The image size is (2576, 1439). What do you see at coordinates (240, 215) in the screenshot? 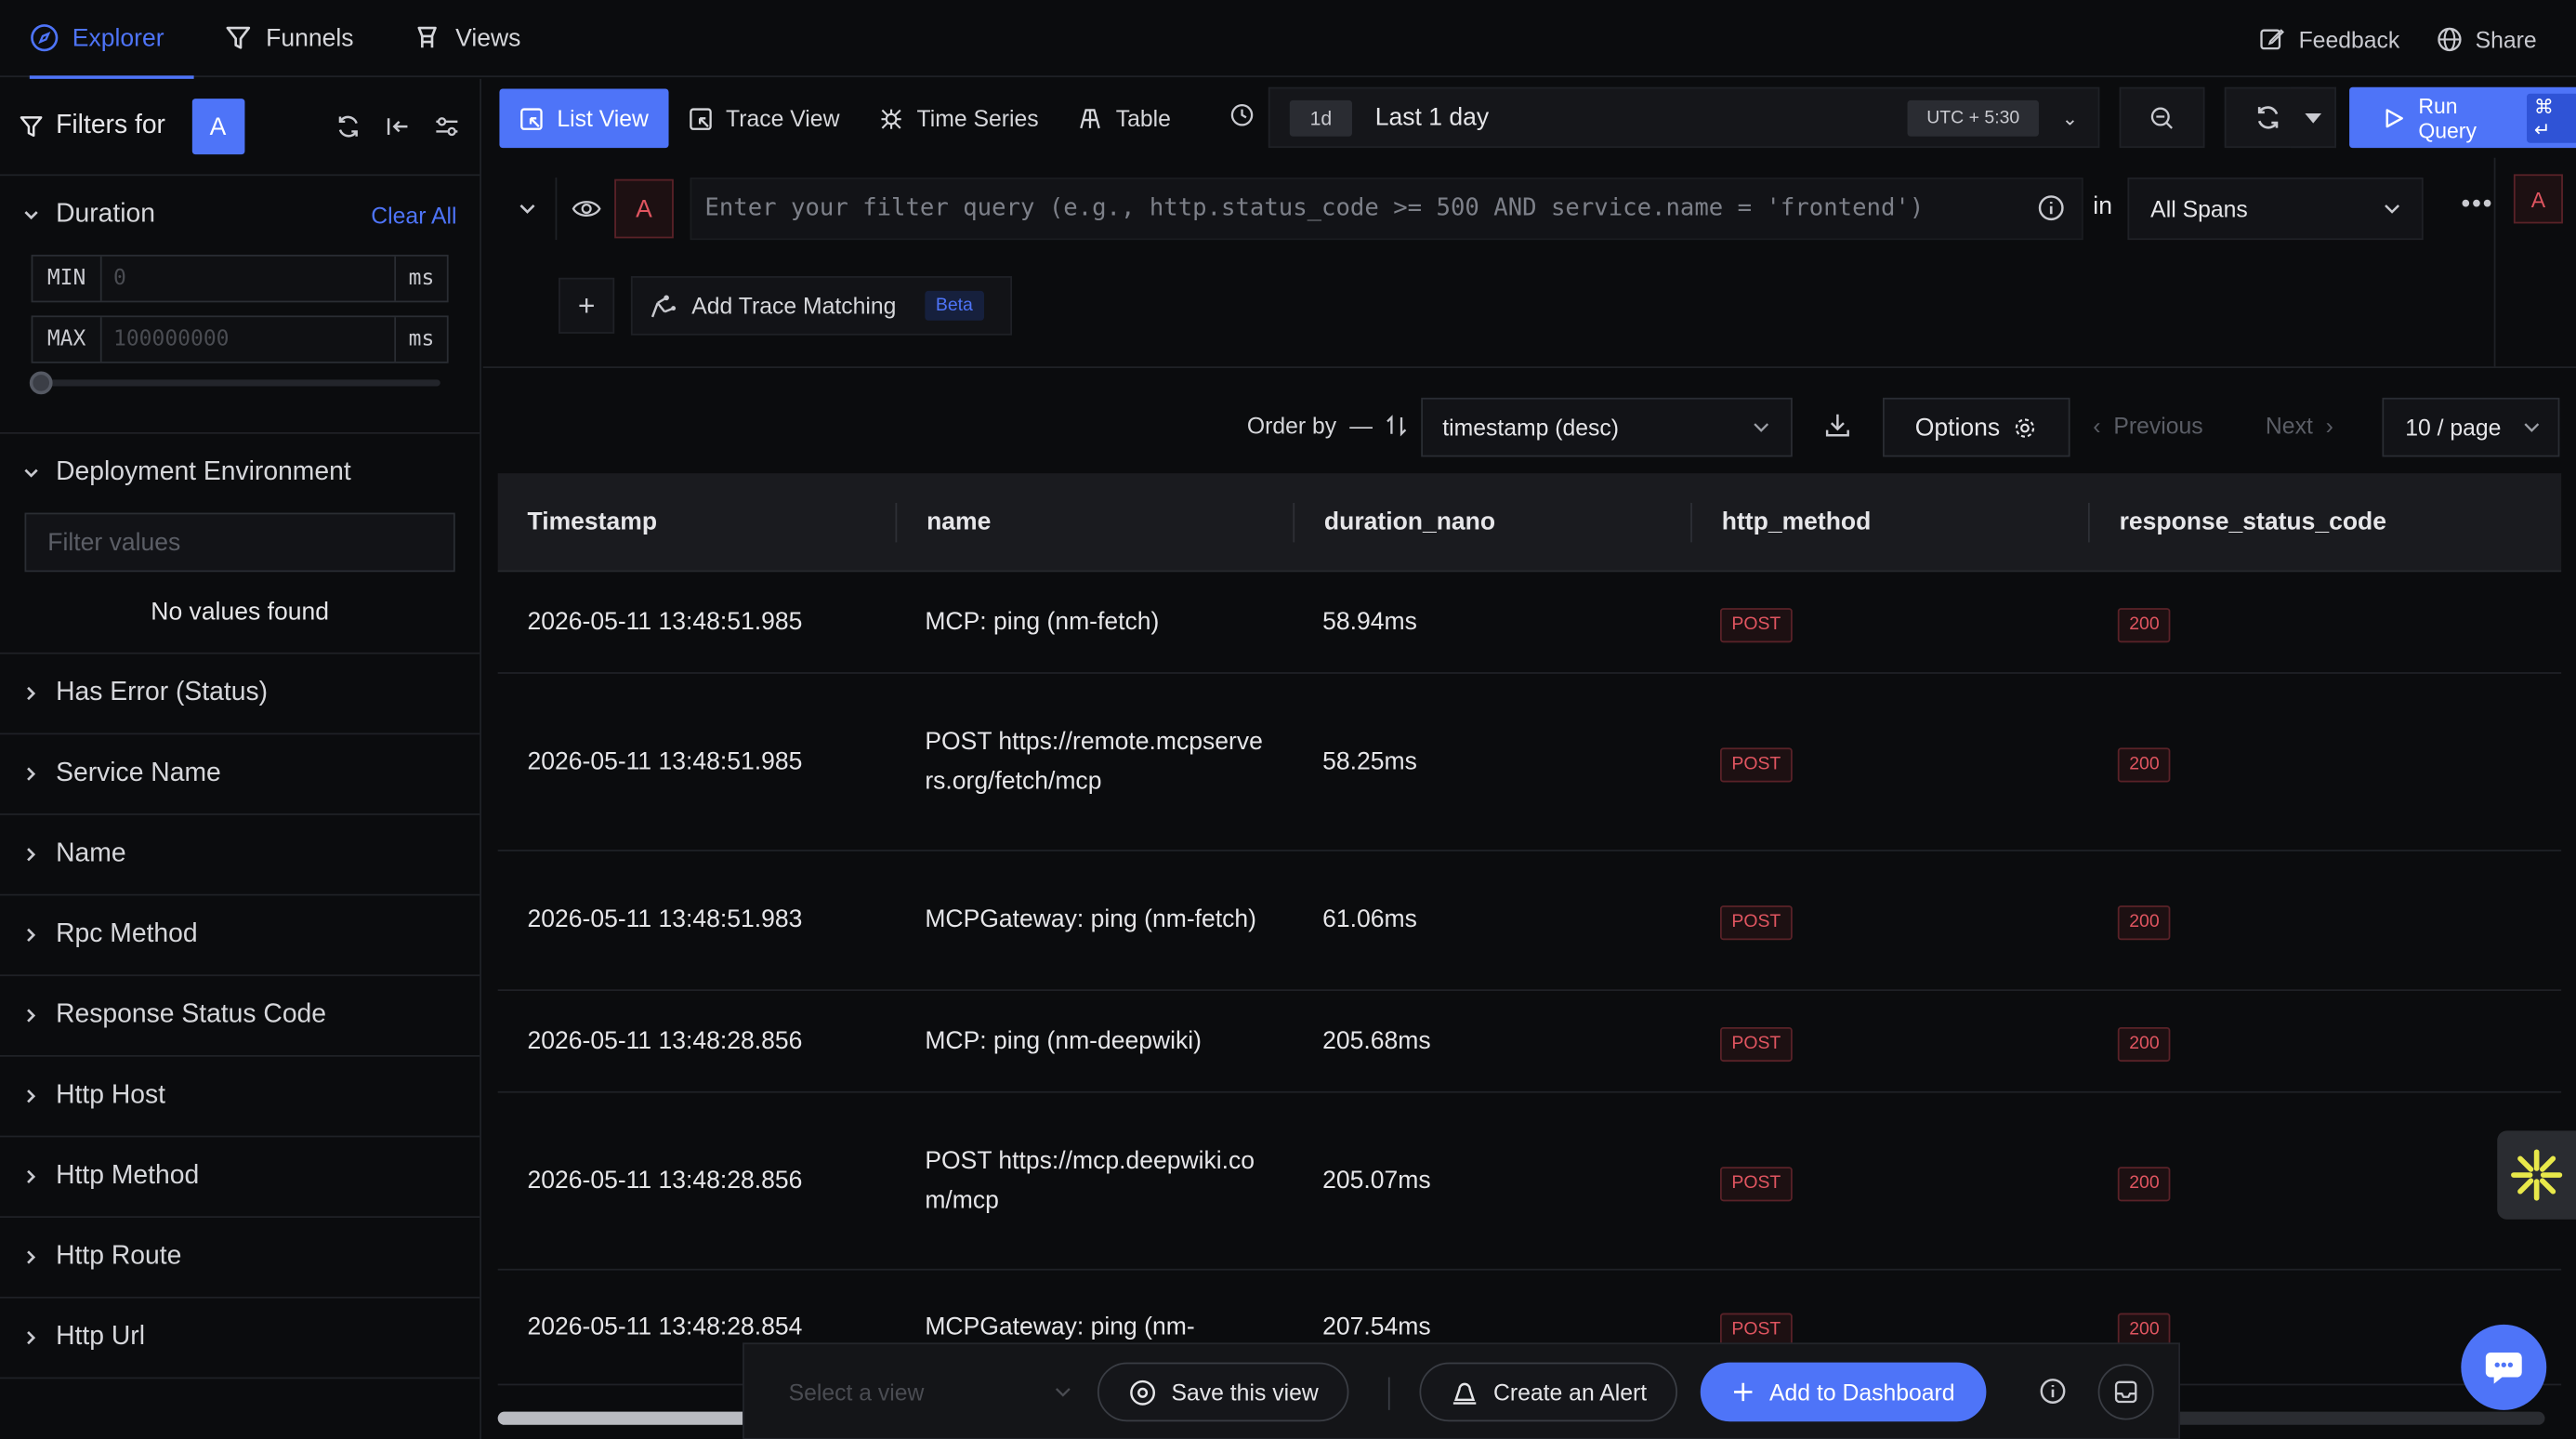
I see `duration-header: Duration Clear All` at bounding box center [240, 215].